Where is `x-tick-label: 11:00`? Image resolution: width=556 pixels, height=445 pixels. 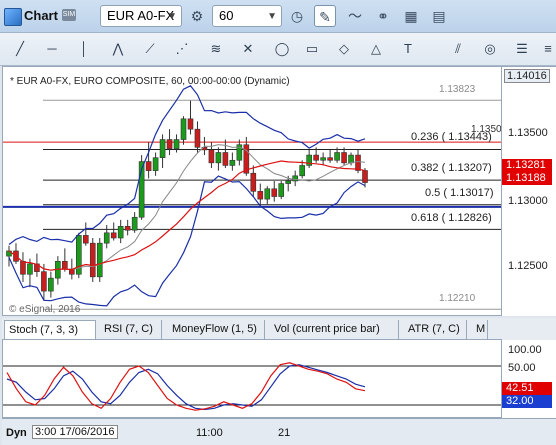 x-tick-label: 11:00 is located at coordinates (209, 433).